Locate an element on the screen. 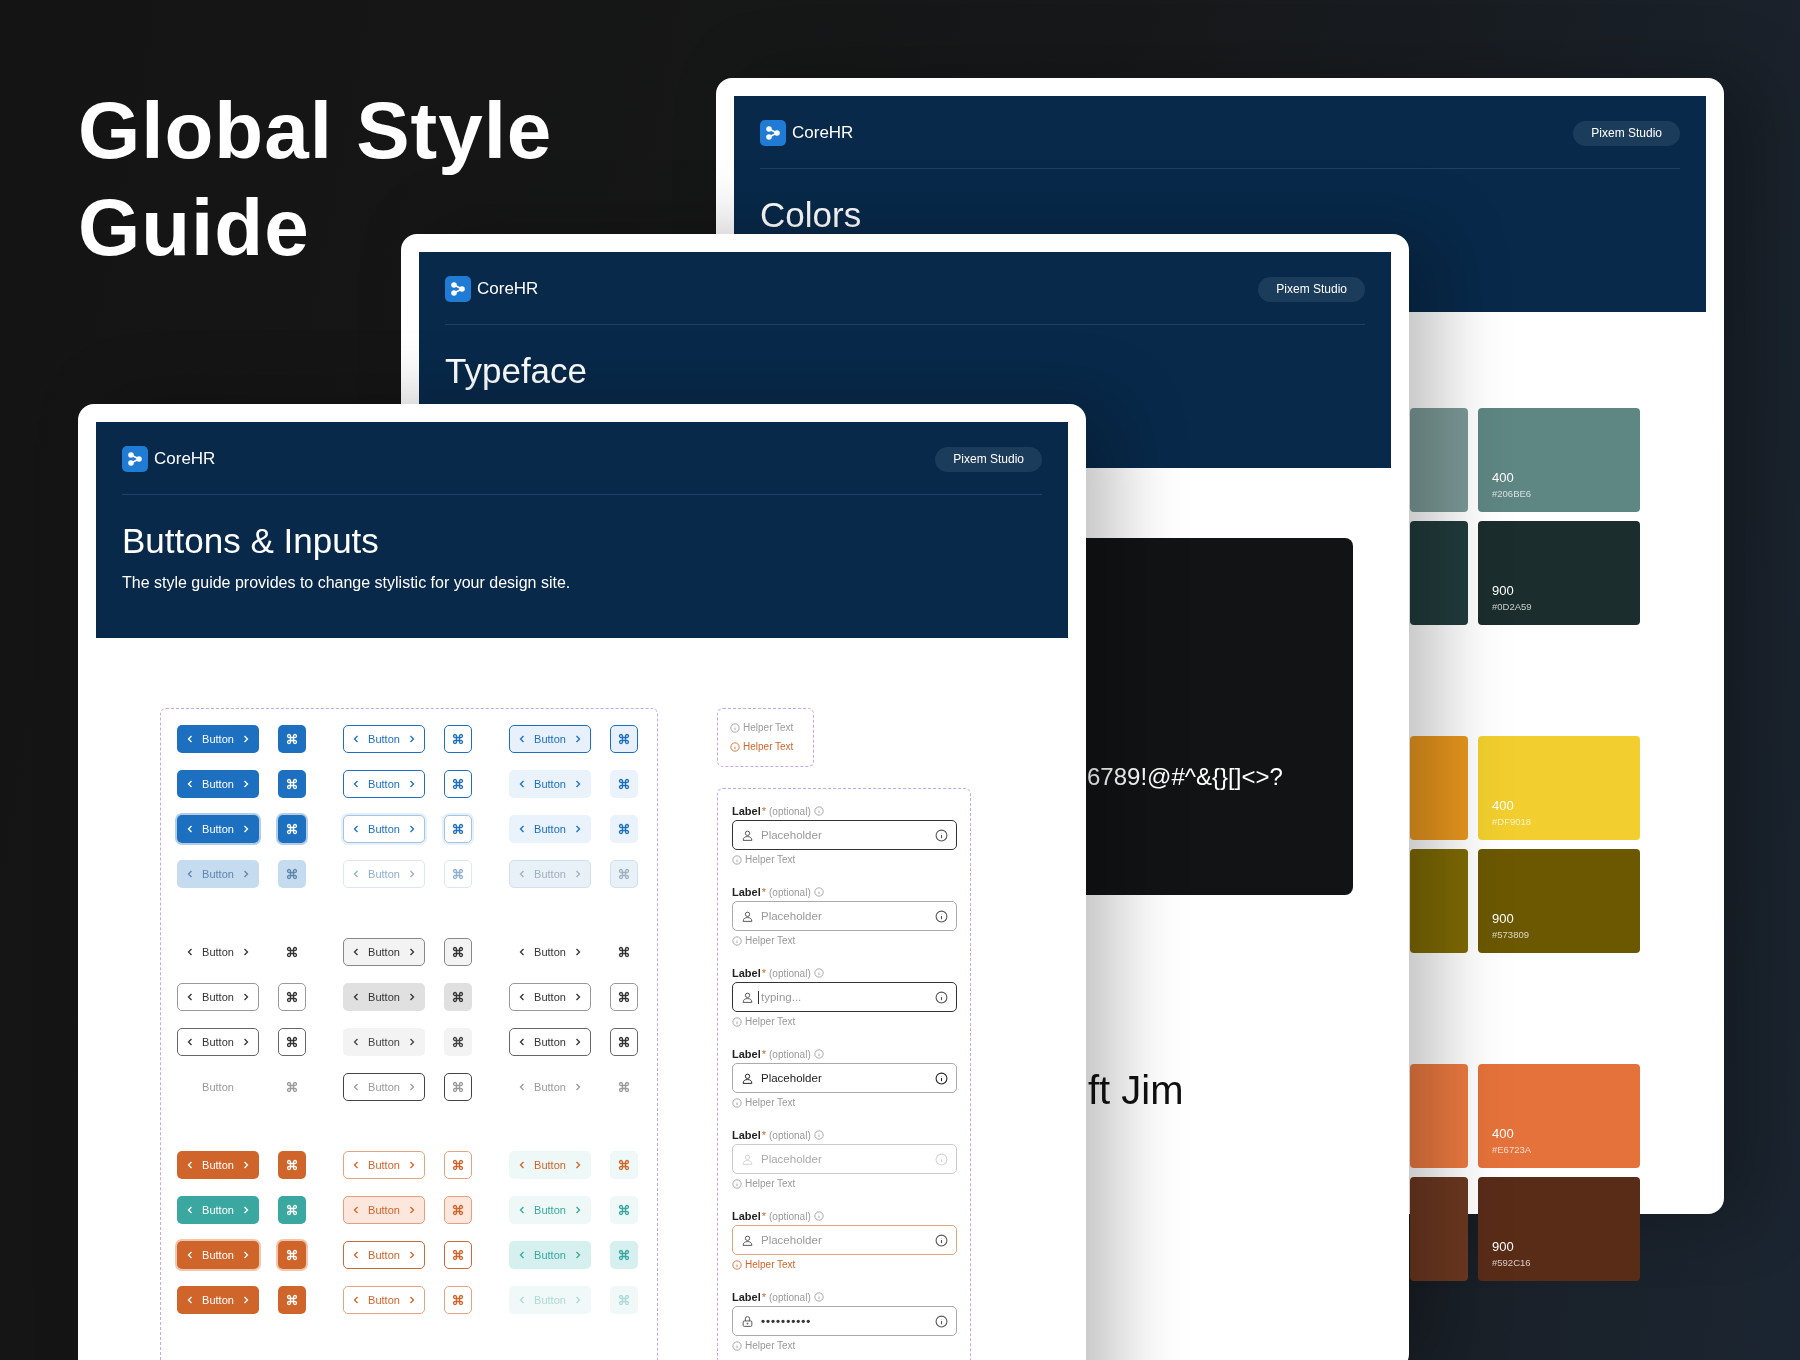 The height and width of the screenshot is (1360, 1800). page-title: Typeface is located at coordinates (517, 371).